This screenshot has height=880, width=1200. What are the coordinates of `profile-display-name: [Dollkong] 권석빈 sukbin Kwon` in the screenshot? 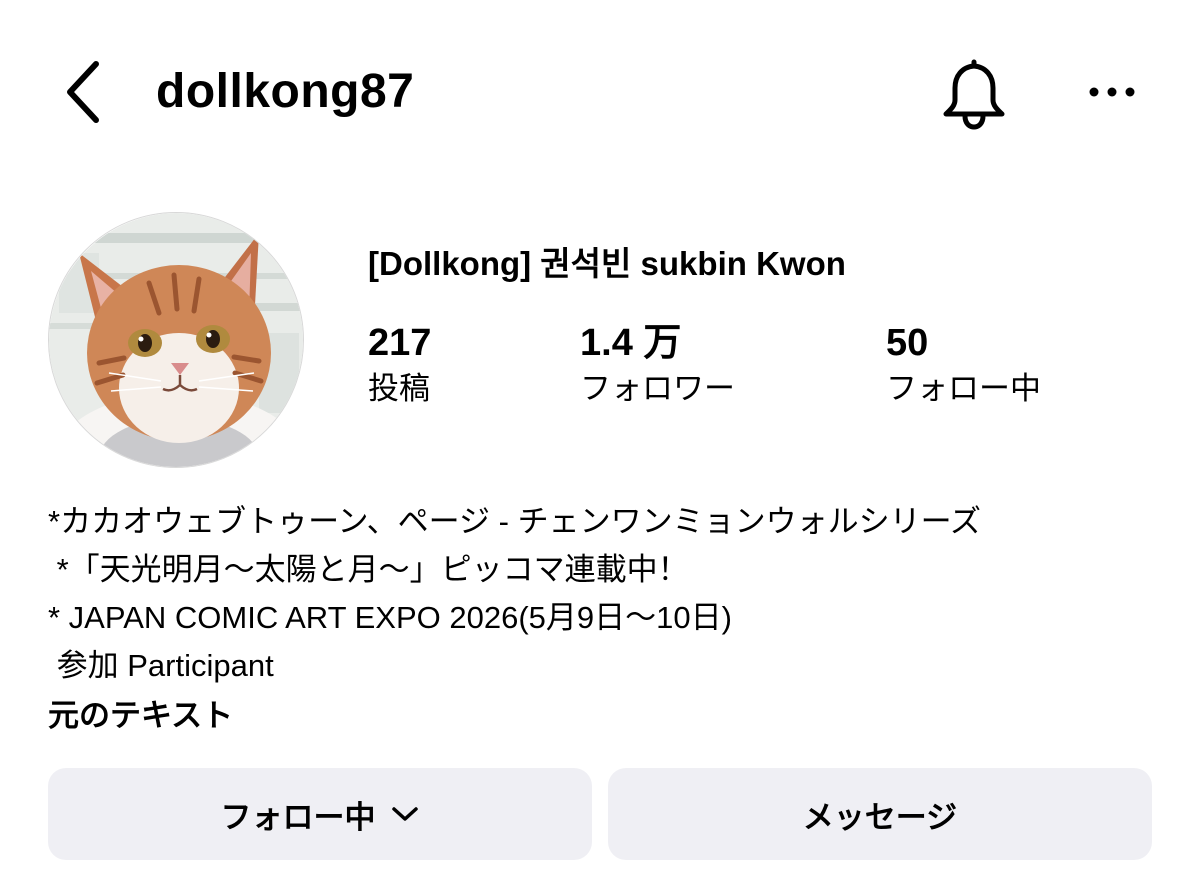 It's located at (607, 263).